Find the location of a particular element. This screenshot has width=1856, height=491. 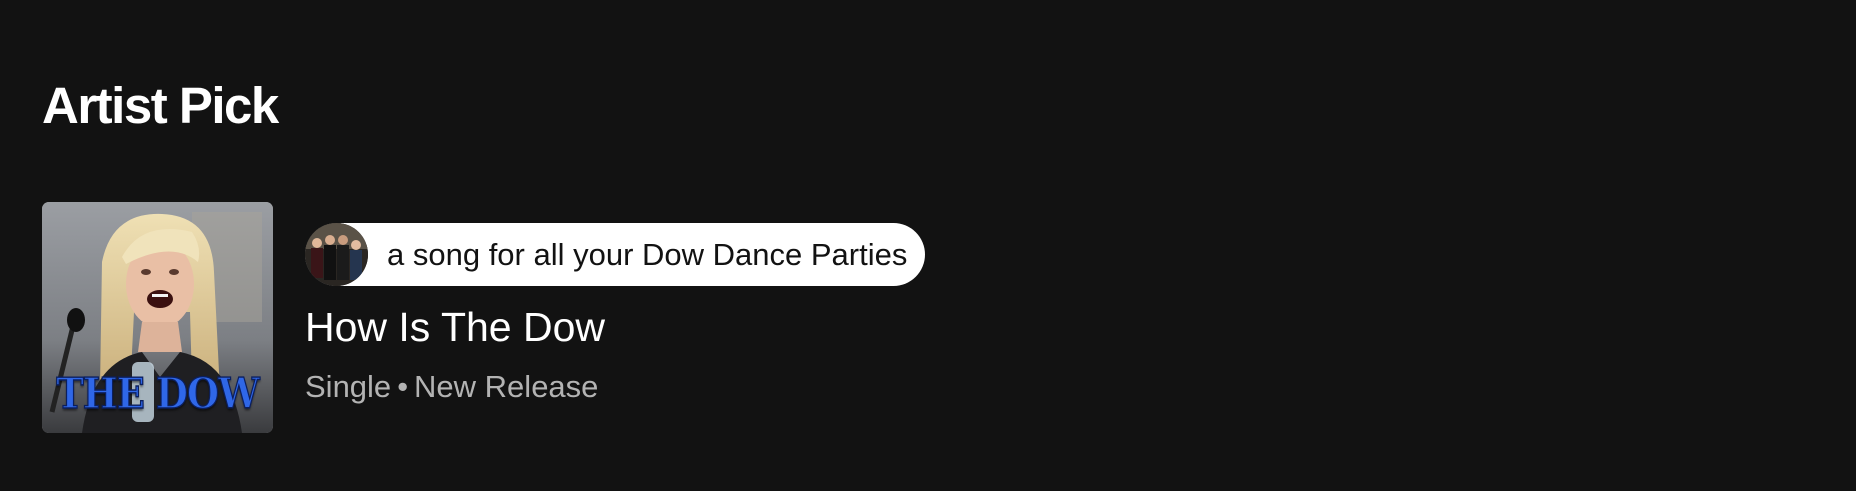

avatar-image is located at coordinates (336, 254).